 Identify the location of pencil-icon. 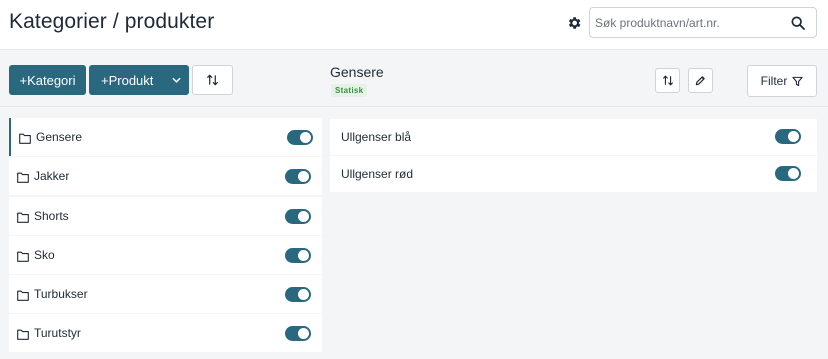
(700, 81).